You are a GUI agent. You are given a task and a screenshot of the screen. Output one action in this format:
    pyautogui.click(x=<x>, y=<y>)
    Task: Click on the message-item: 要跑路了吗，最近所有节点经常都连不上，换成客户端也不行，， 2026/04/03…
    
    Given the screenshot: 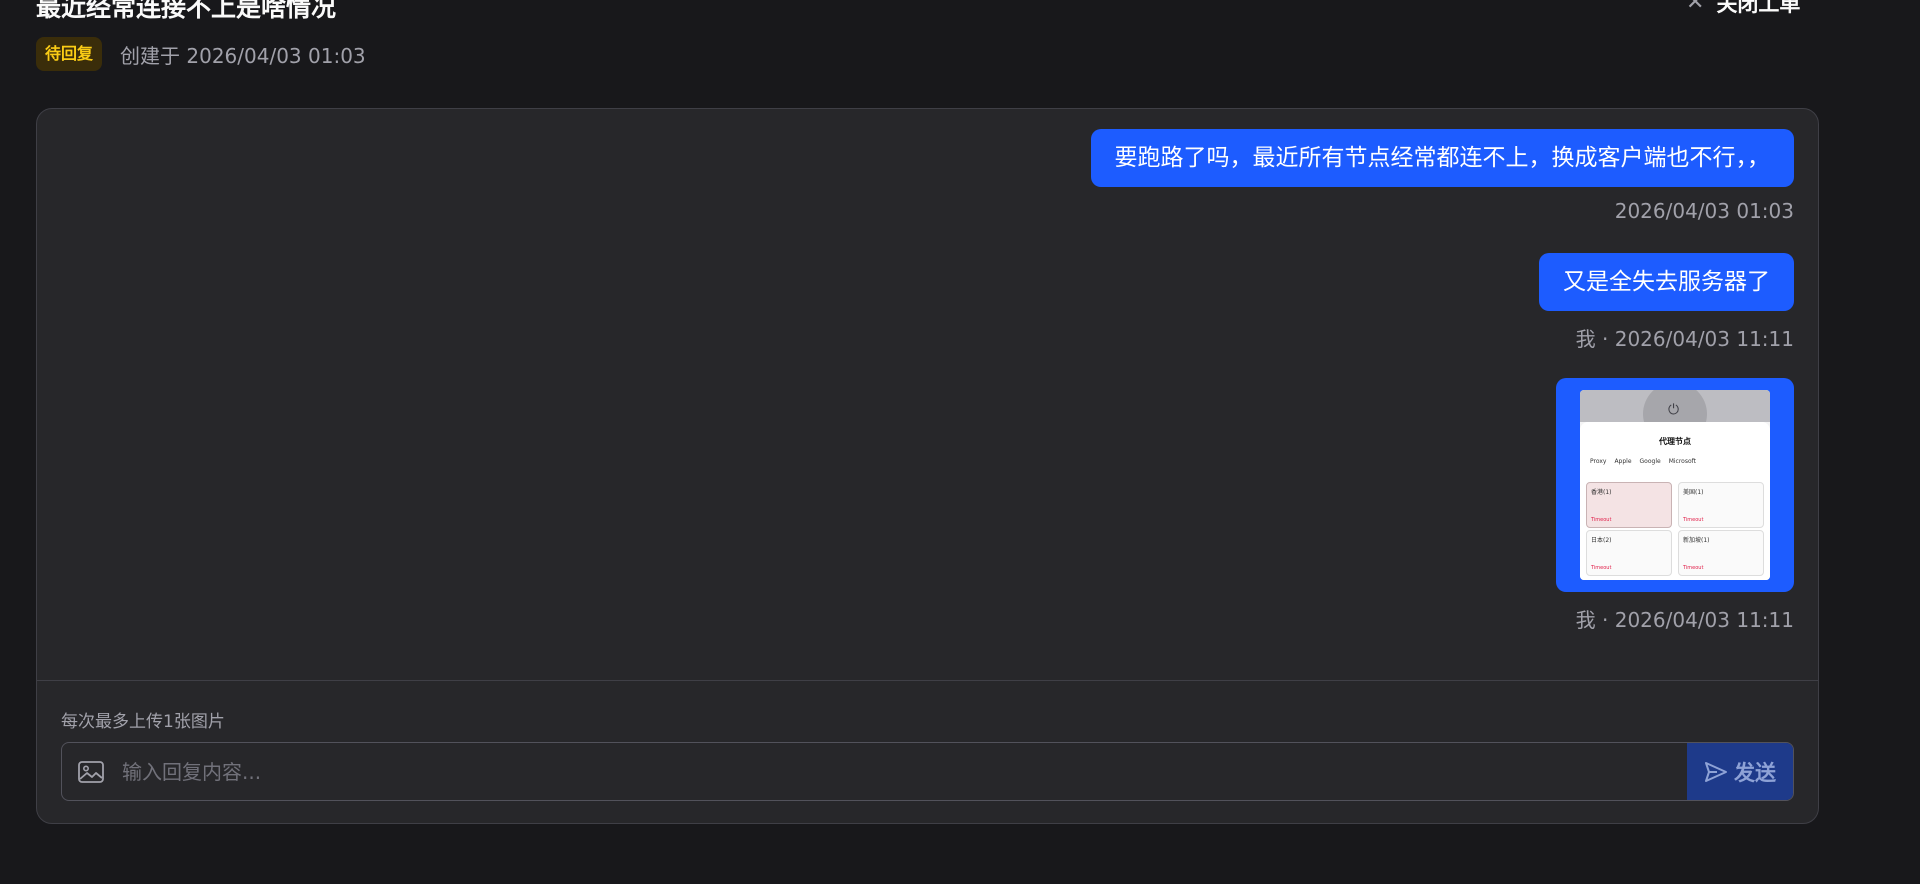 What is the action you would take?
    pyautogui.click(x=1442, y=176)
    